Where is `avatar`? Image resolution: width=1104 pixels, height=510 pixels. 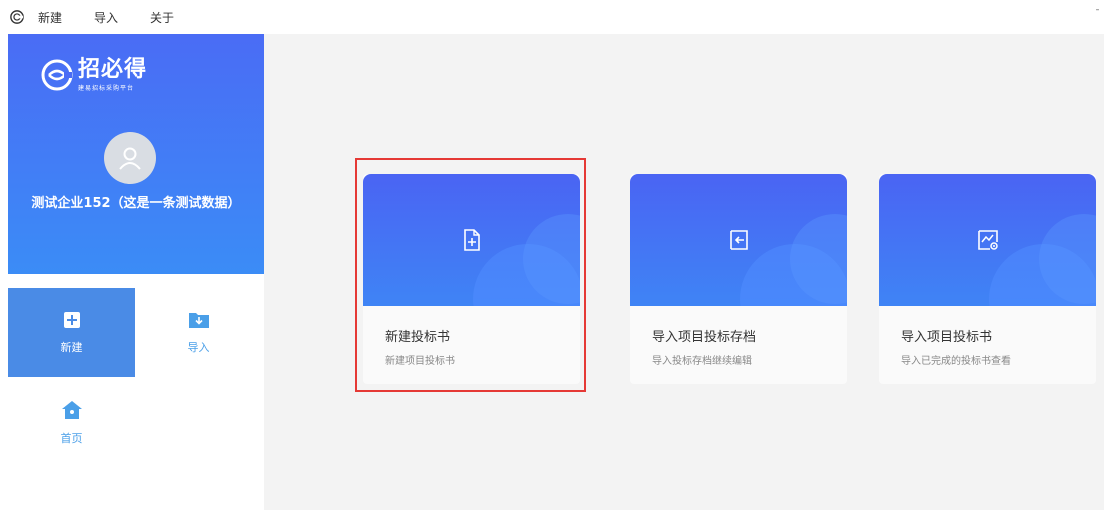
avatar is located at coordinates (130, 158).